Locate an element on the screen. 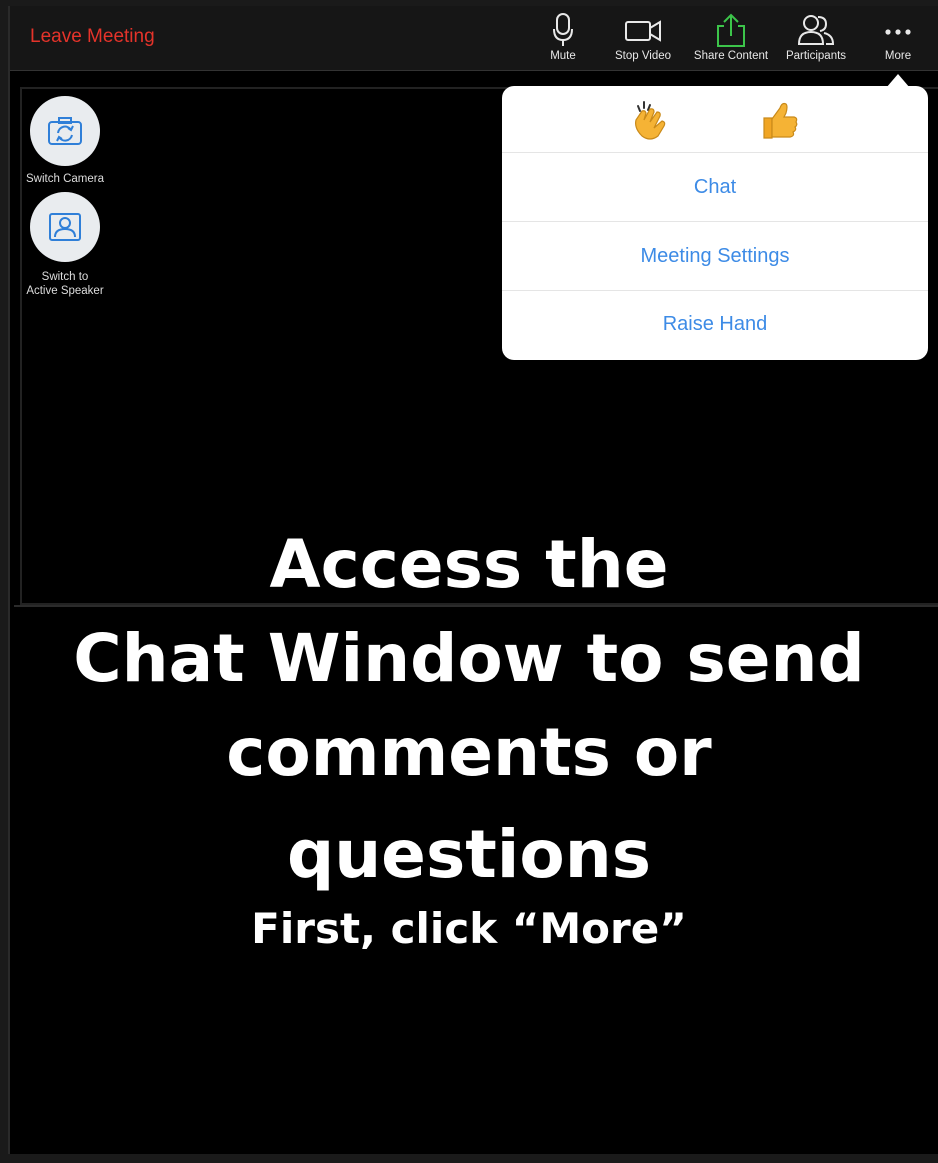 This screenshot has width=938, height=1163. participants-icon is located at coordinates (816, 30).